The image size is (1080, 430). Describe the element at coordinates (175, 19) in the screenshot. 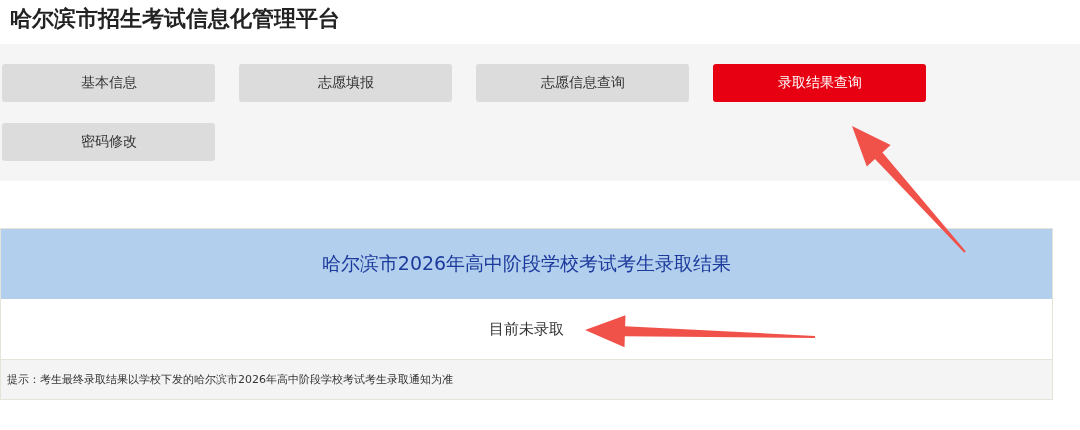

I see `page-title: 哈尔滨市招生考试信息化管理平台` at that location.